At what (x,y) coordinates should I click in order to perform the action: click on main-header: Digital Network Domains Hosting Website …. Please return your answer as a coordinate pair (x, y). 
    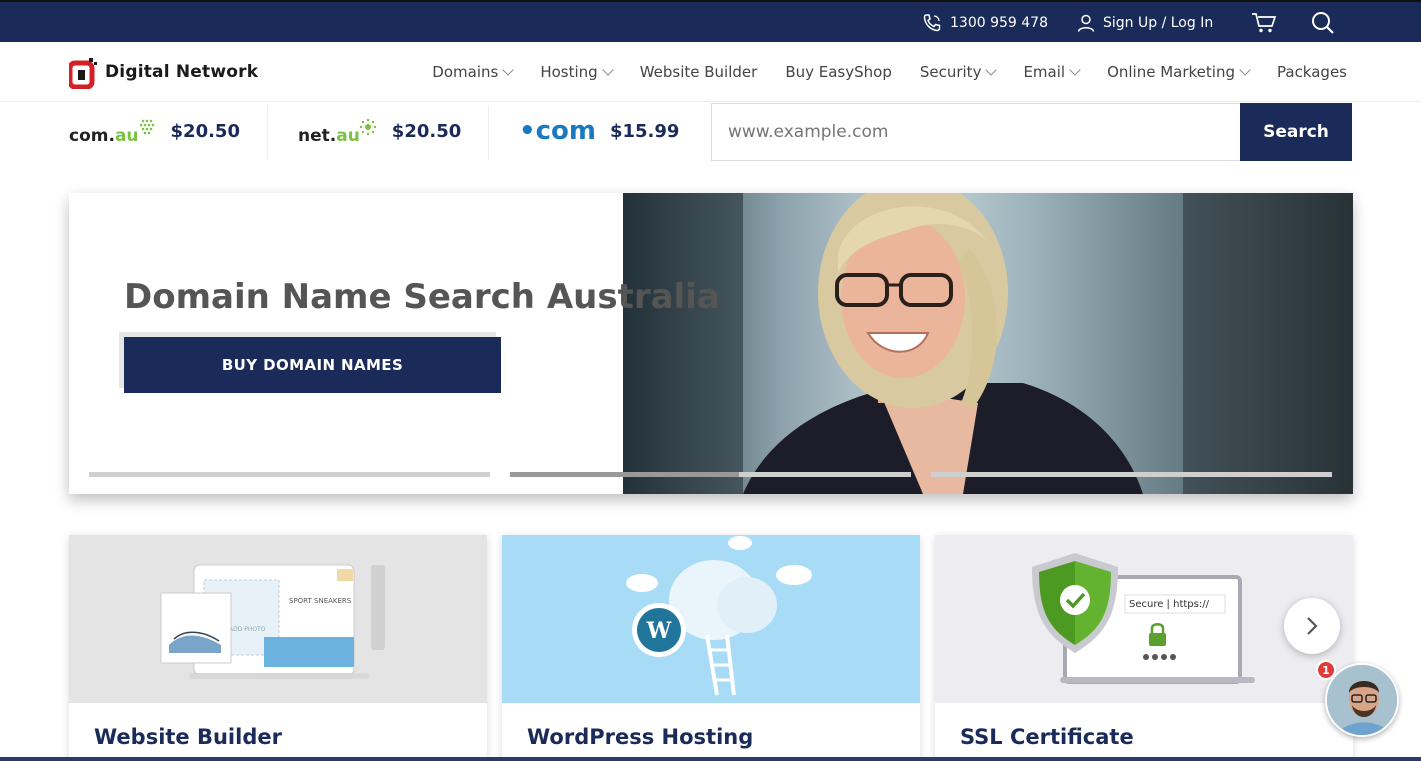
    Looking at the image, I should click on (710, 72).